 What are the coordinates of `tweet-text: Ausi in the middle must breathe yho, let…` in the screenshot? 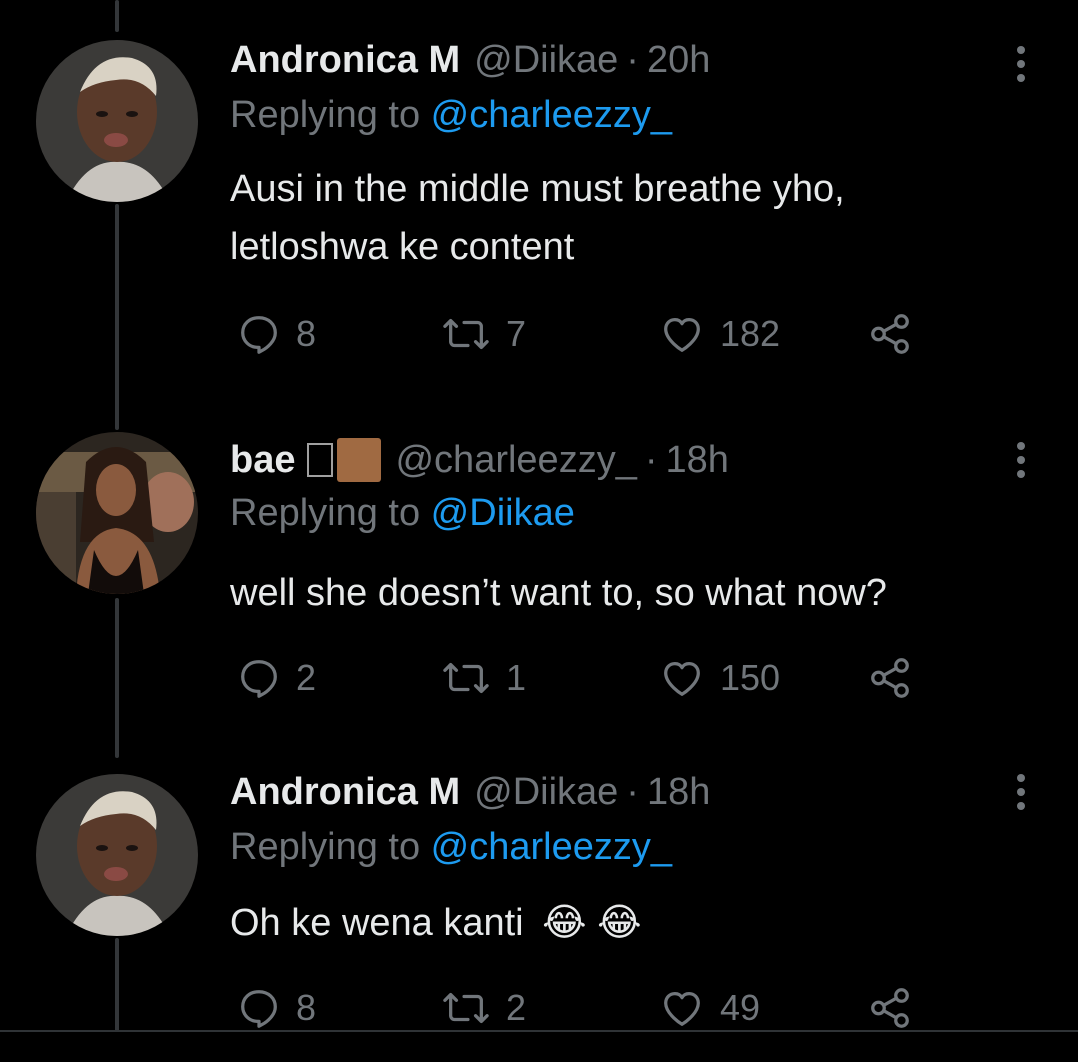 It's located at (620, 218).